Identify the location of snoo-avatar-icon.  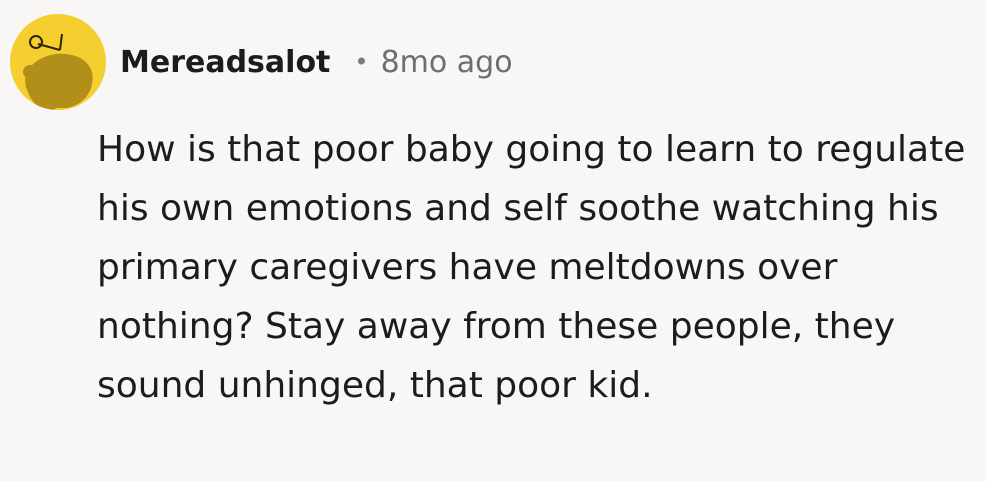
(58, 71).